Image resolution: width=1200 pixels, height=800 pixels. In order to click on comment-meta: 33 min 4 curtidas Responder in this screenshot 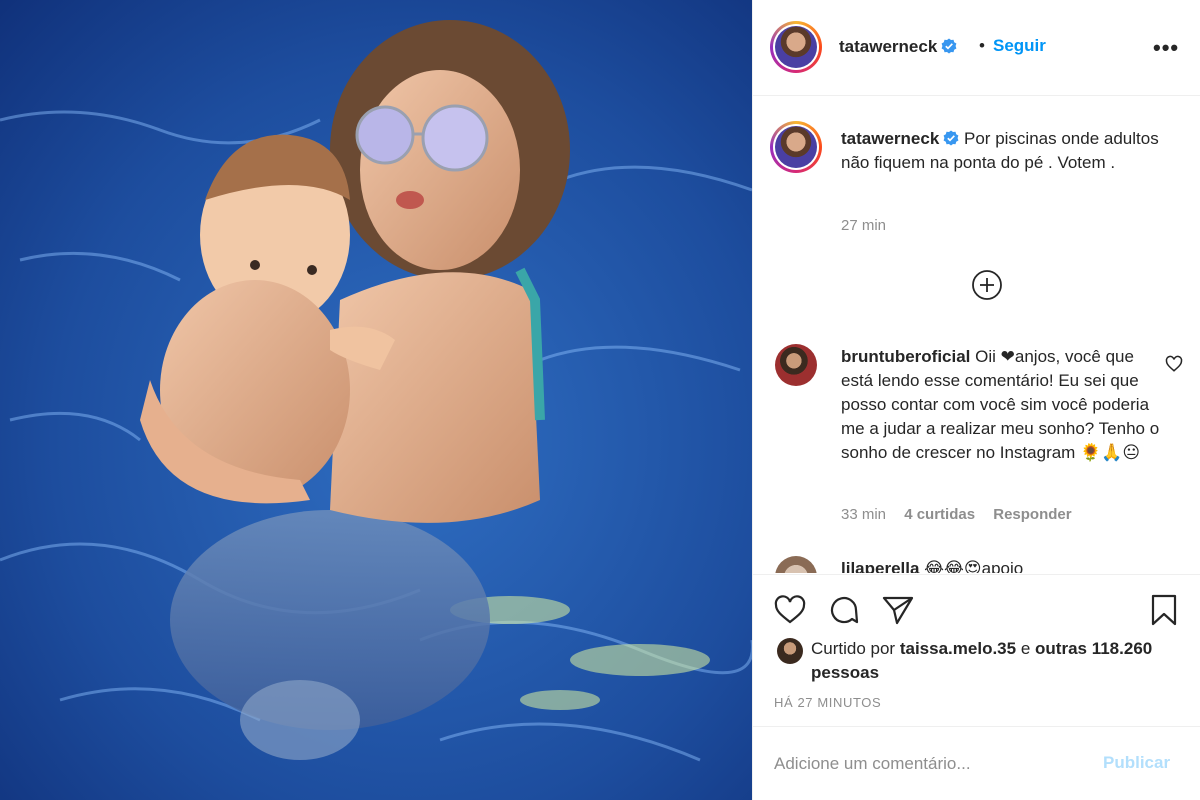, I will do `click(963, 514)`.